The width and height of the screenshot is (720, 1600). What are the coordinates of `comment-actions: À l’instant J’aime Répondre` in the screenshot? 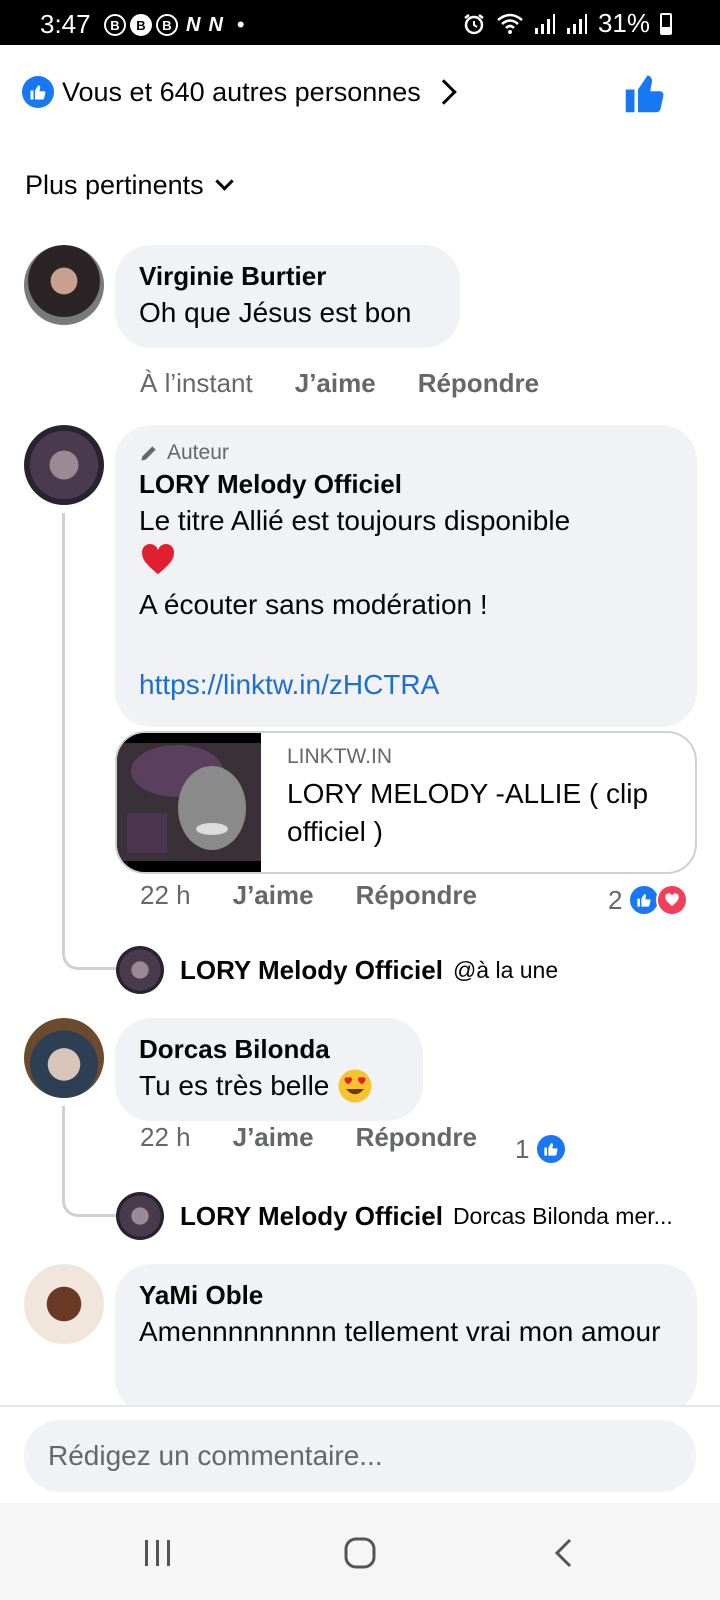 It's located at (360, 383).